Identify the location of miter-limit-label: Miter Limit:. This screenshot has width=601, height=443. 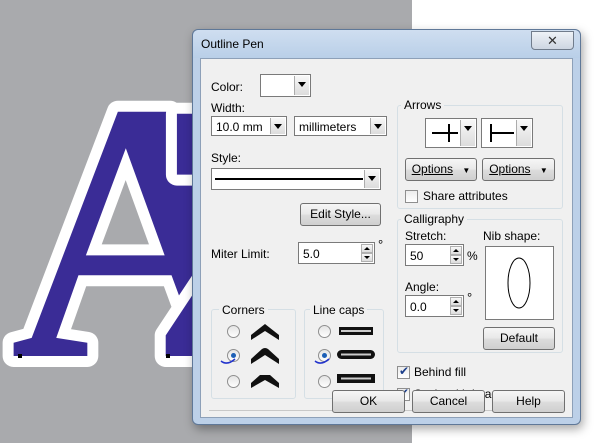
(240, 254).